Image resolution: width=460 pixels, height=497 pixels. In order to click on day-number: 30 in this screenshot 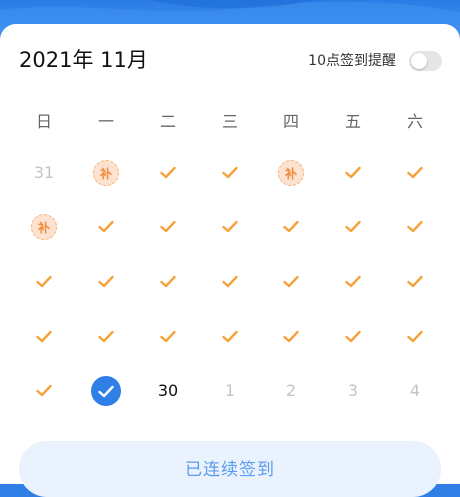, I will do `click(168, 390)`.